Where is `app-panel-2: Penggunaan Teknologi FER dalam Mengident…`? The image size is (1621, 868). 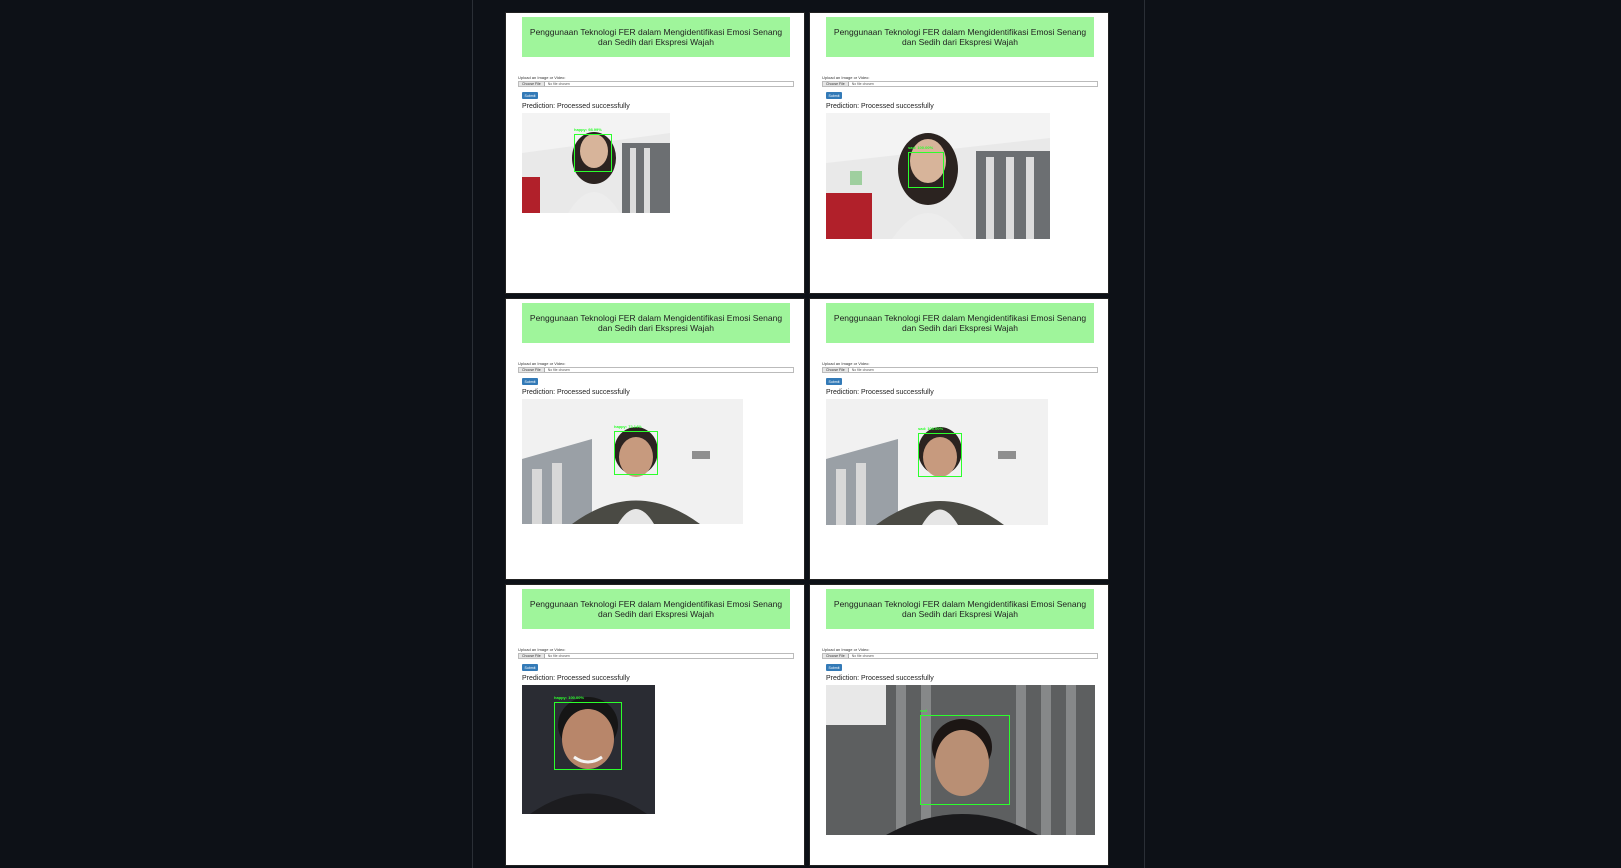 app-panel-2: Penggunaan Teknologi FER dalam Mengident… is located at coordinates (959, 153).